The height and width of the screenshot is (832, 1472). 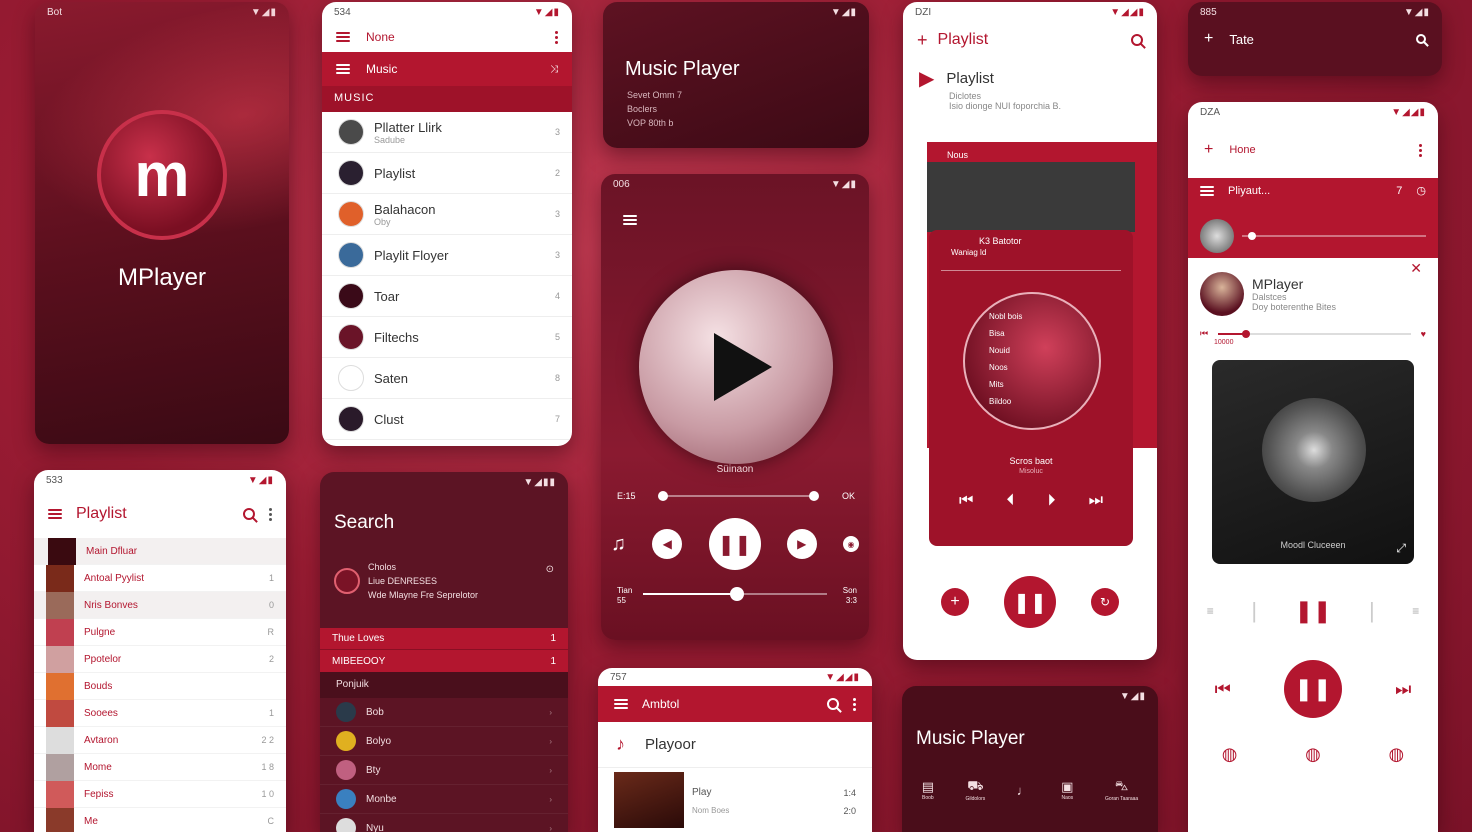 I want to click on tab-item: ⛍ Goran Taaraaa, so click(x=1121, y=790).